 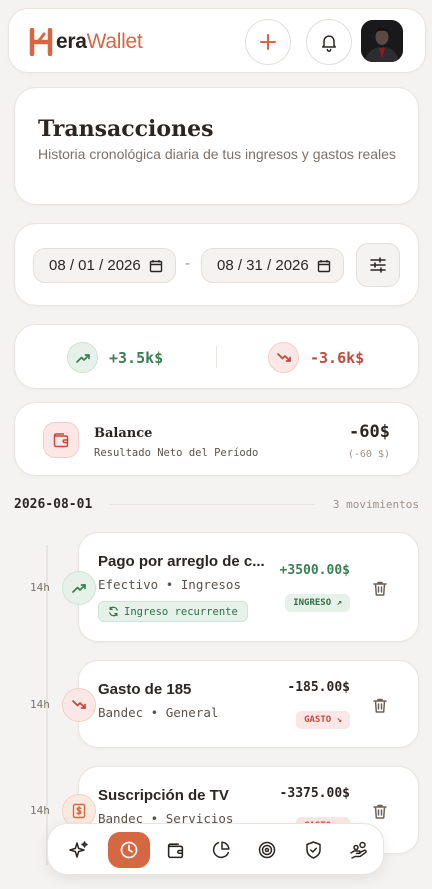 I want to click on tx-meta: Bandec • General, so click(x=158, y=712).